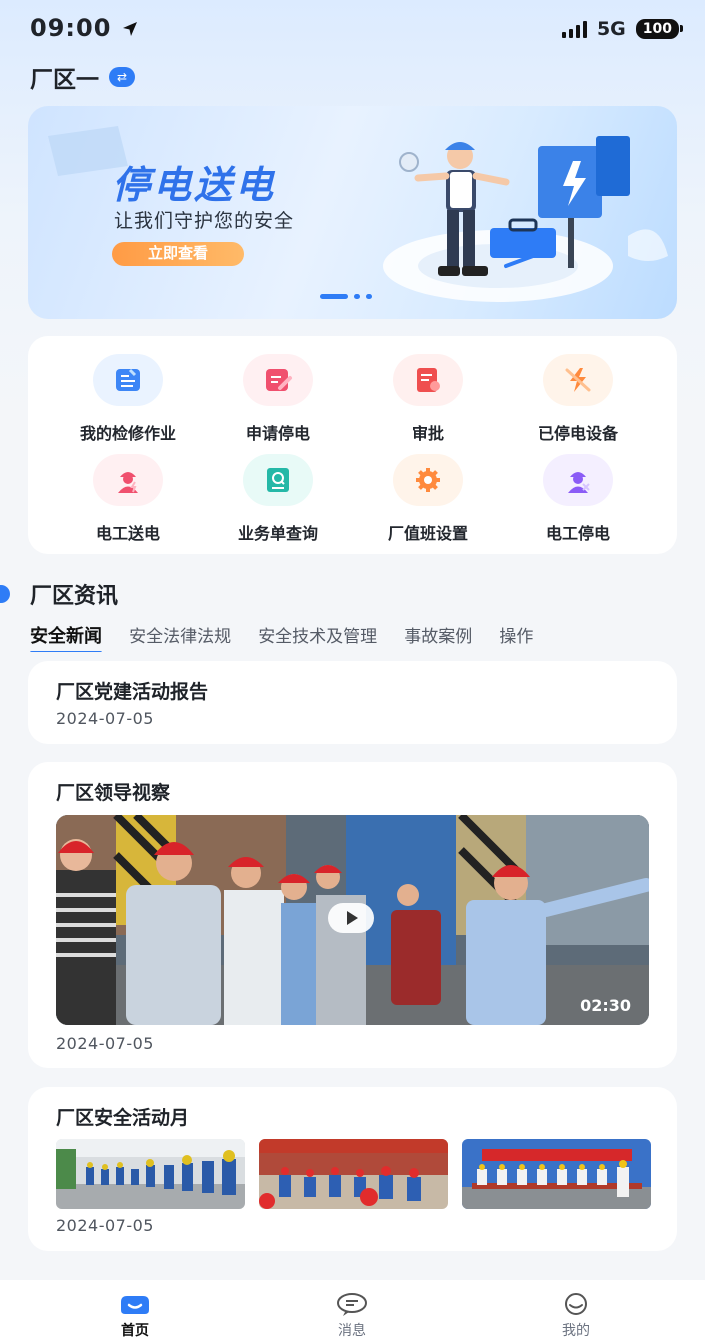 The width and height of the screenshot is (705, 1340). Describe the element at coordinates (577, 433) in the screenshot. I see `action-label: 已停电设备` at that location.